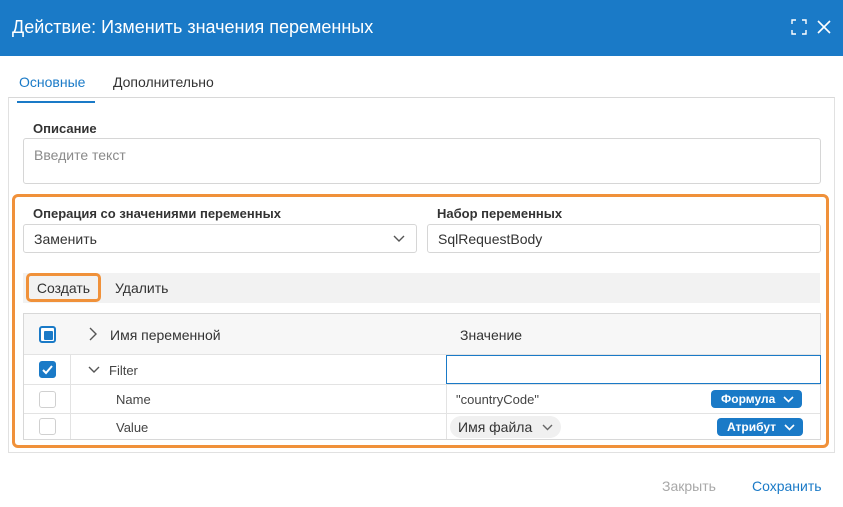 The width and height of the screenshot is (843, 507). What do you see at coordinates (824, 27) in the screenshot?
I see `close-icon` at bounding box center [824, 27].